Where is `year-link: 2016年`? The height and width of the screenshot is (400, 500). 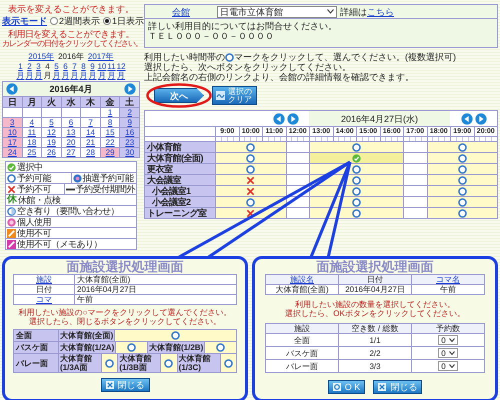
year-link: 2016年 is located at coordinates (71, 56).